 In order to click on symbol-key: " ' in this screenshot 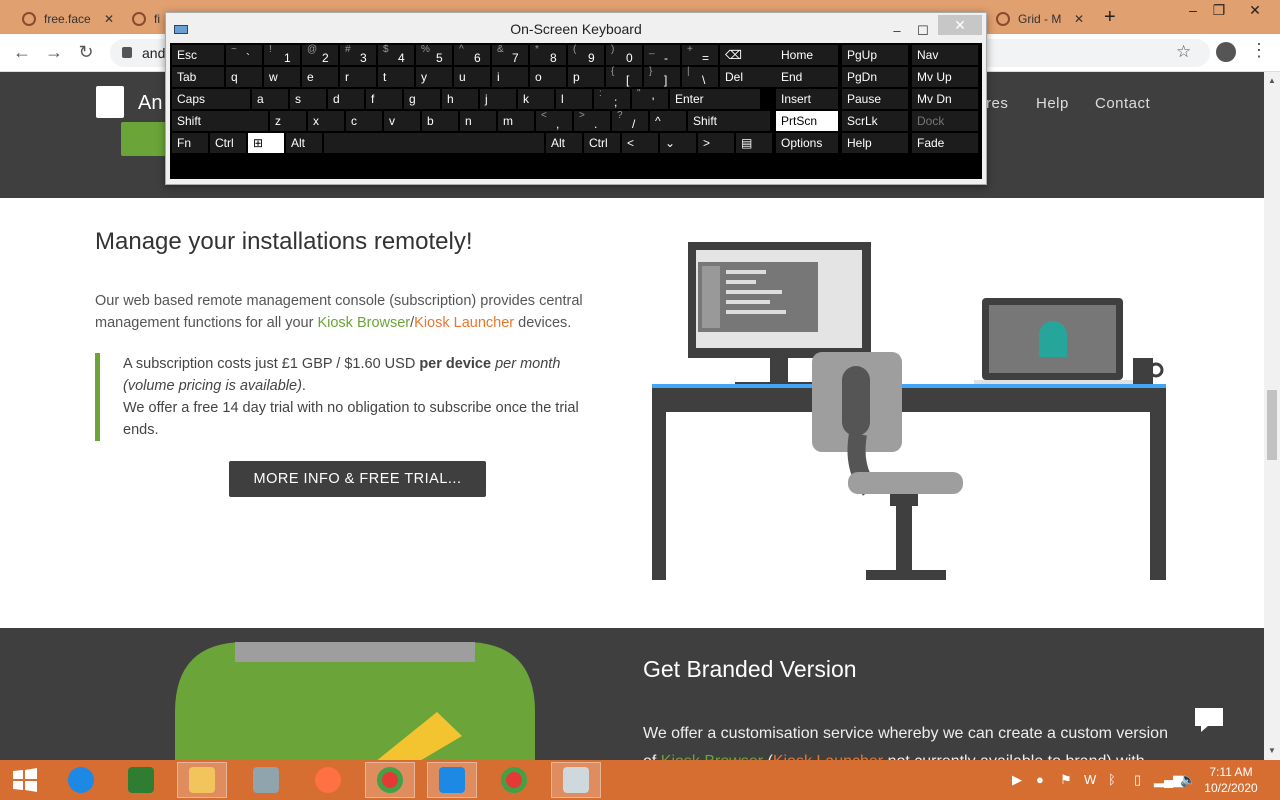, I will do `click(650, 98)`.